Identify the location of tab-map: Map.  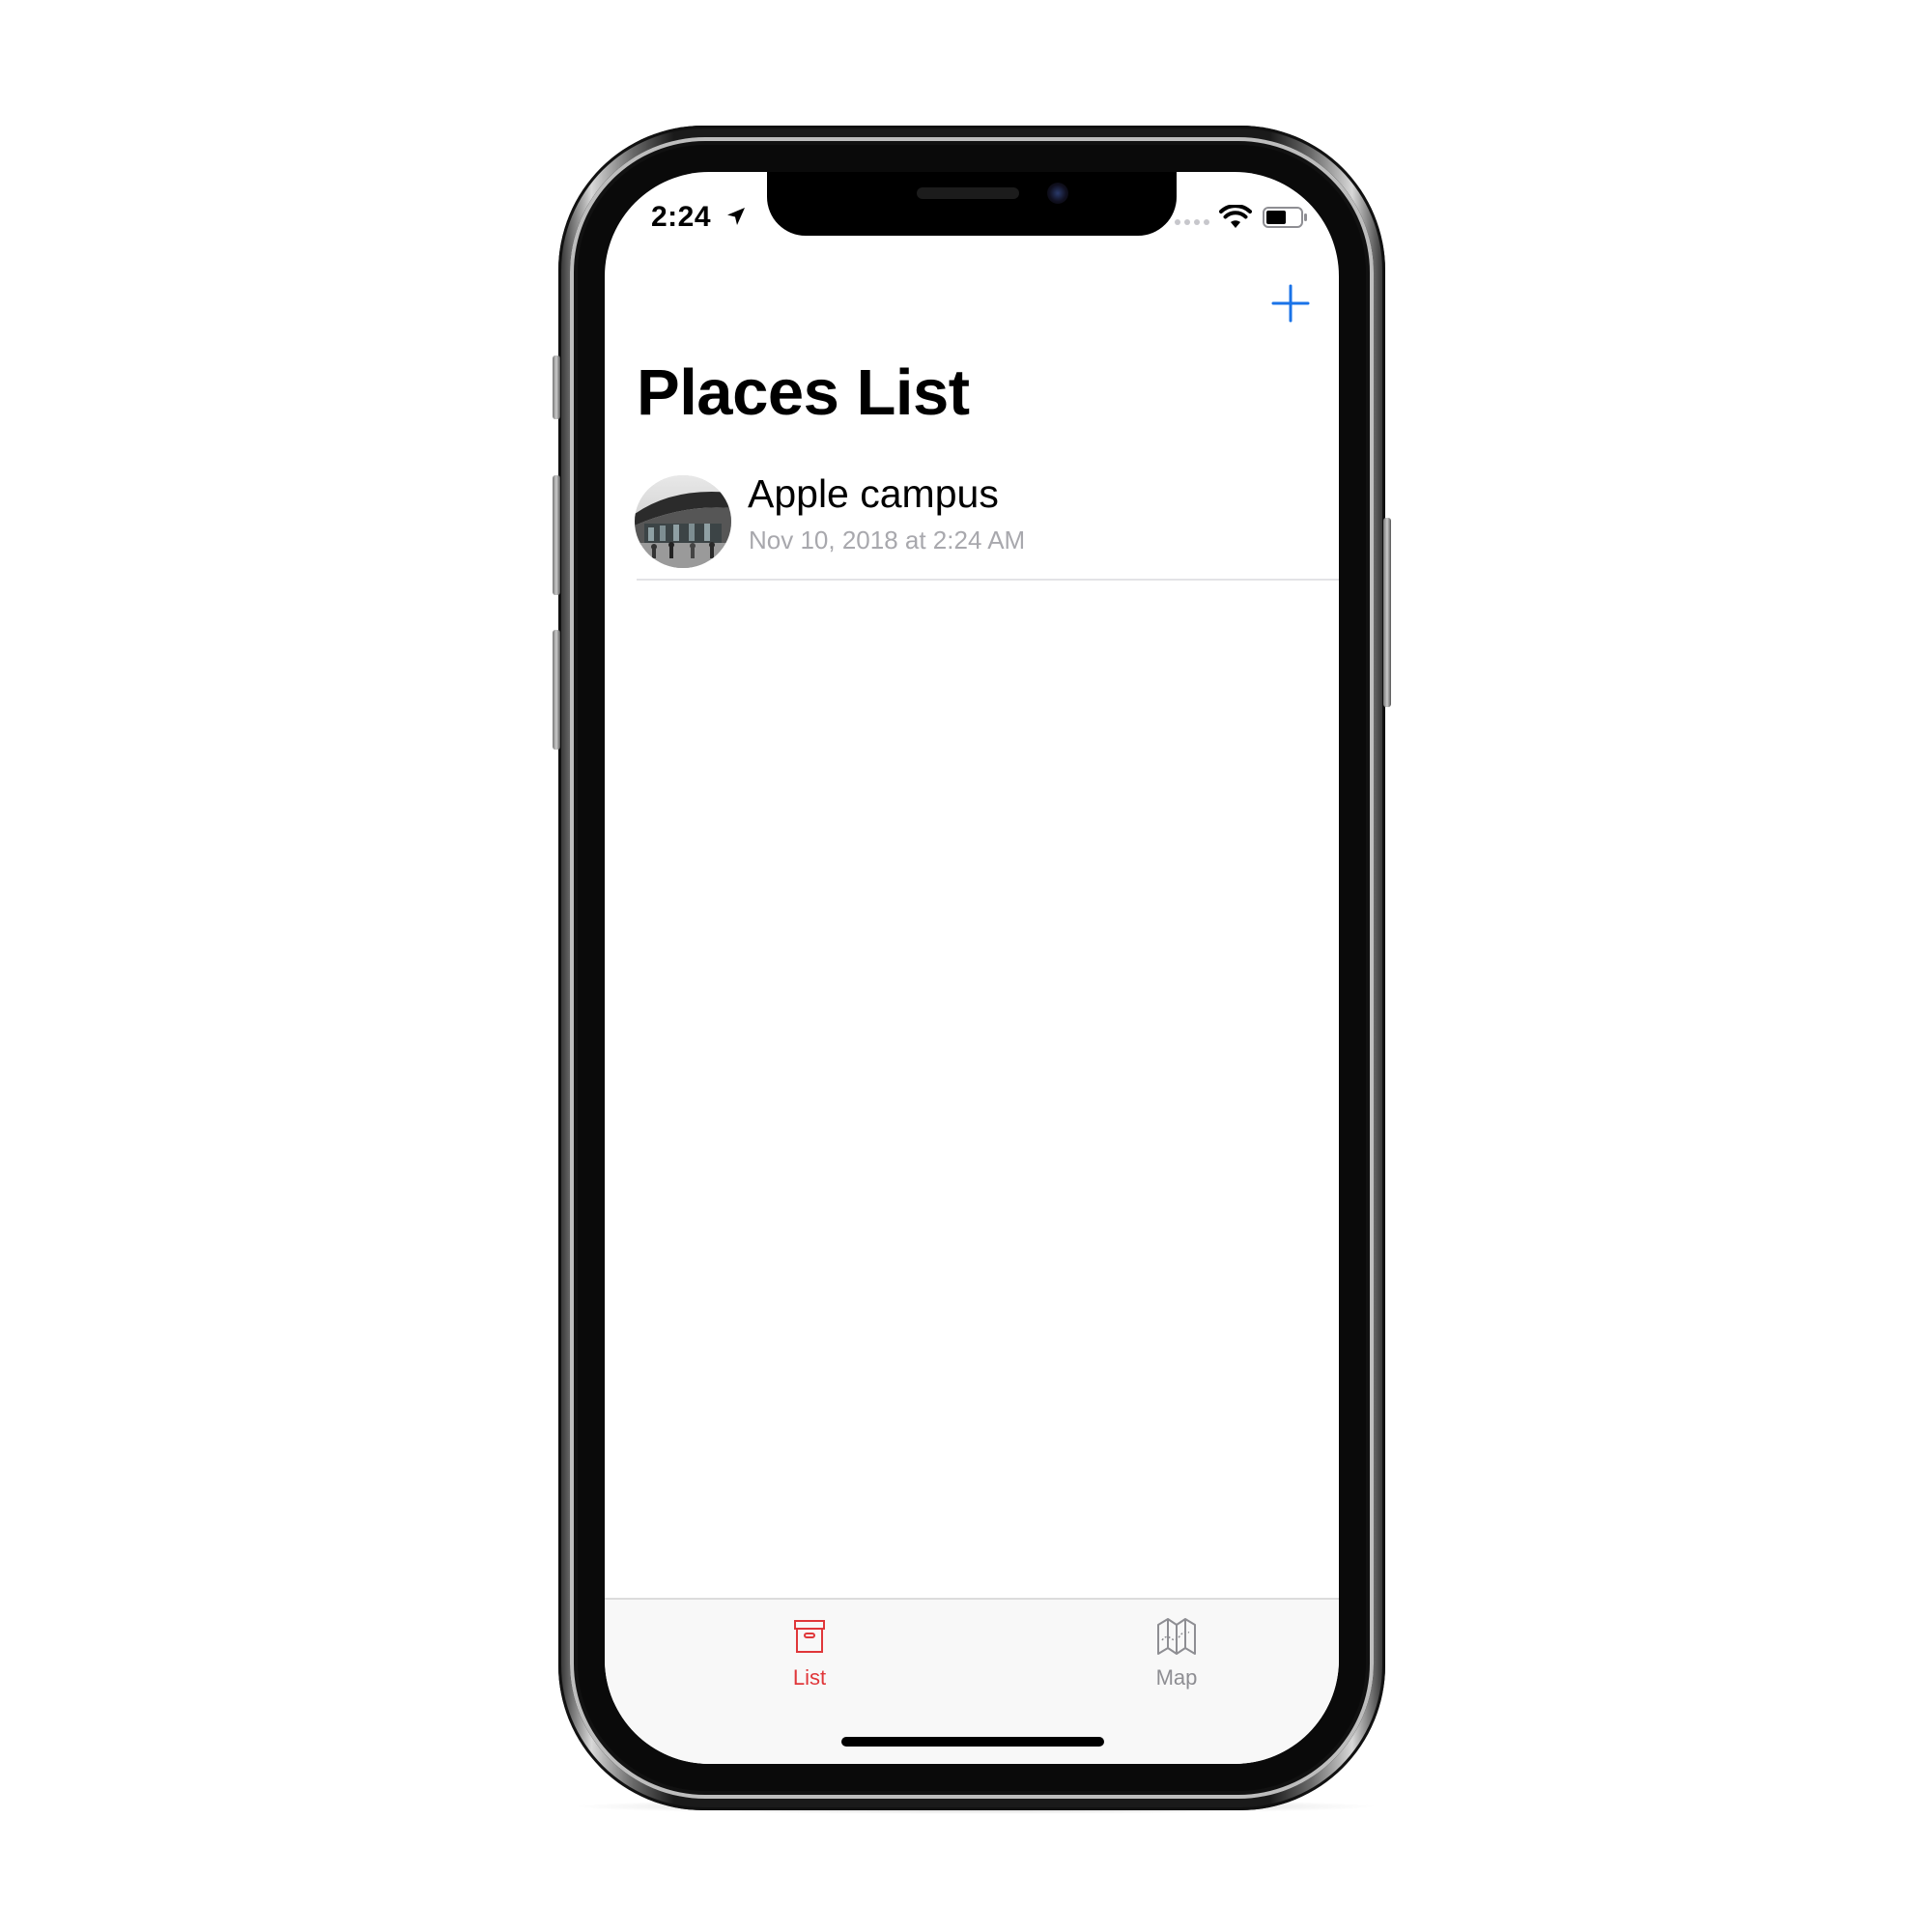
(1176, 1656).